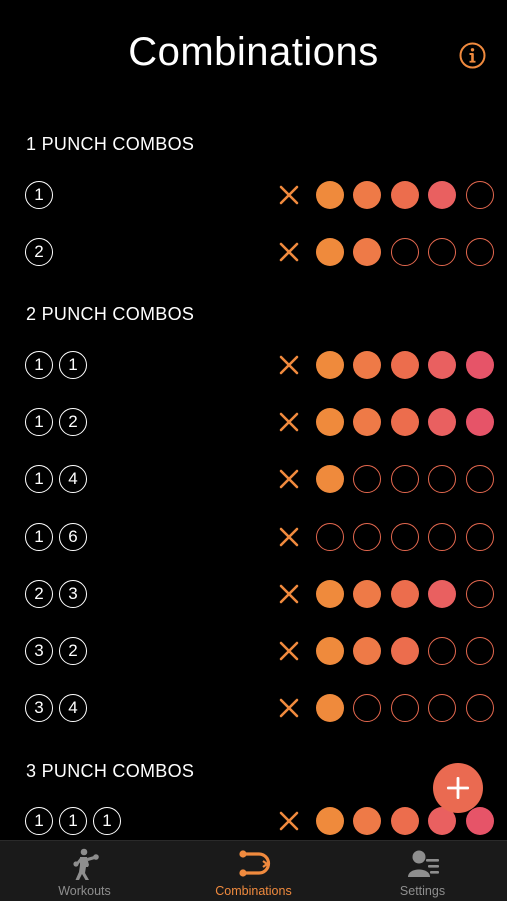 This screenshot has width=507, height=901. Describe the element at coordinates (73, 650) in the screenshot. I see `punch-number: 2` at that location.